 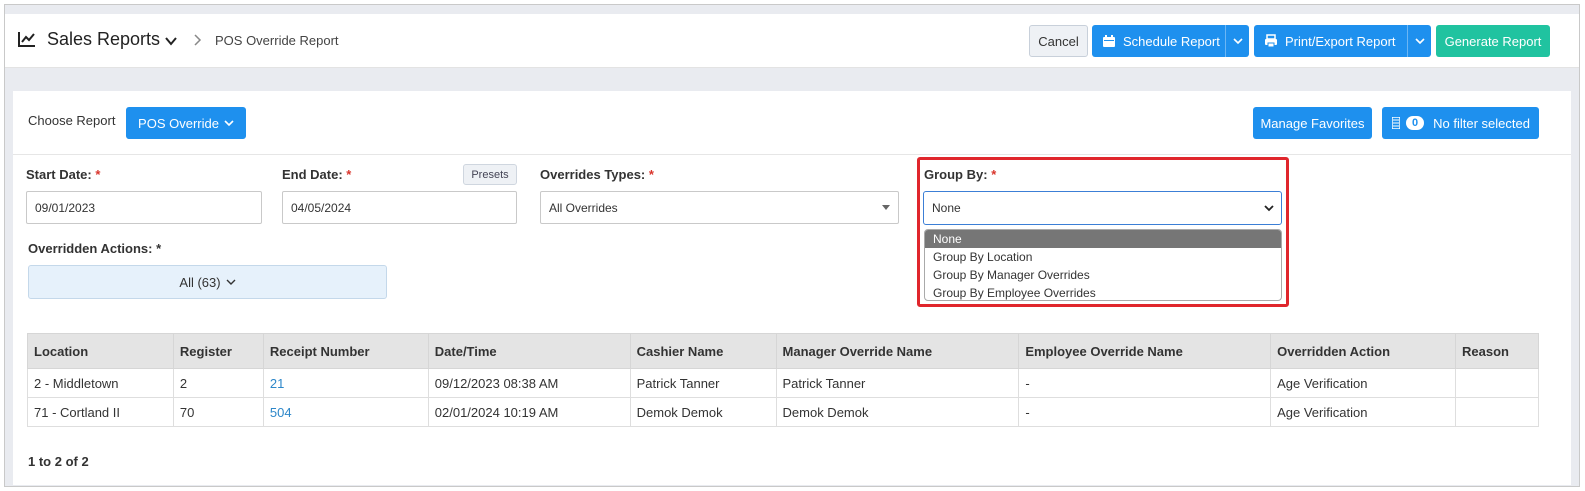 I want to click on override-types-label: Overrides Types: *, so click(x=597, y=174).